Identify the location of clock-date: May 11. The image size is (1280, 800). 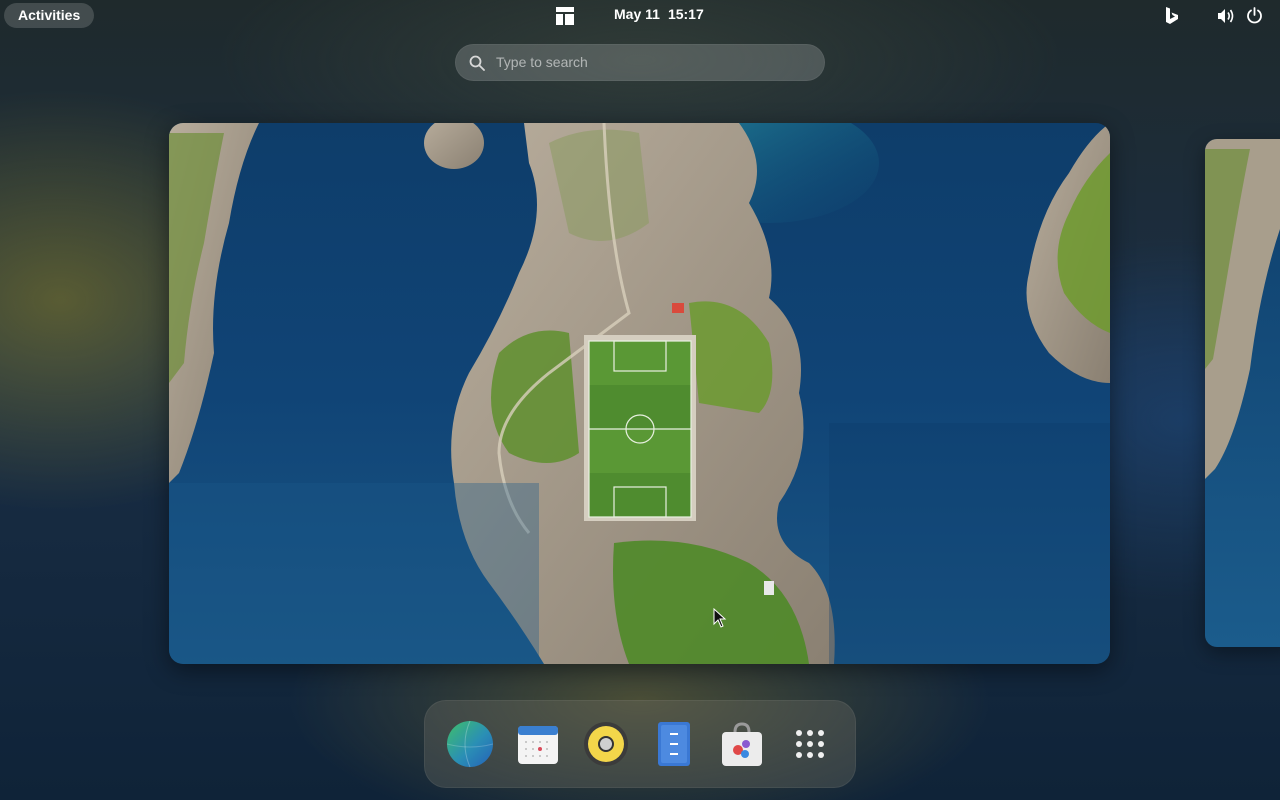
(637, 14).